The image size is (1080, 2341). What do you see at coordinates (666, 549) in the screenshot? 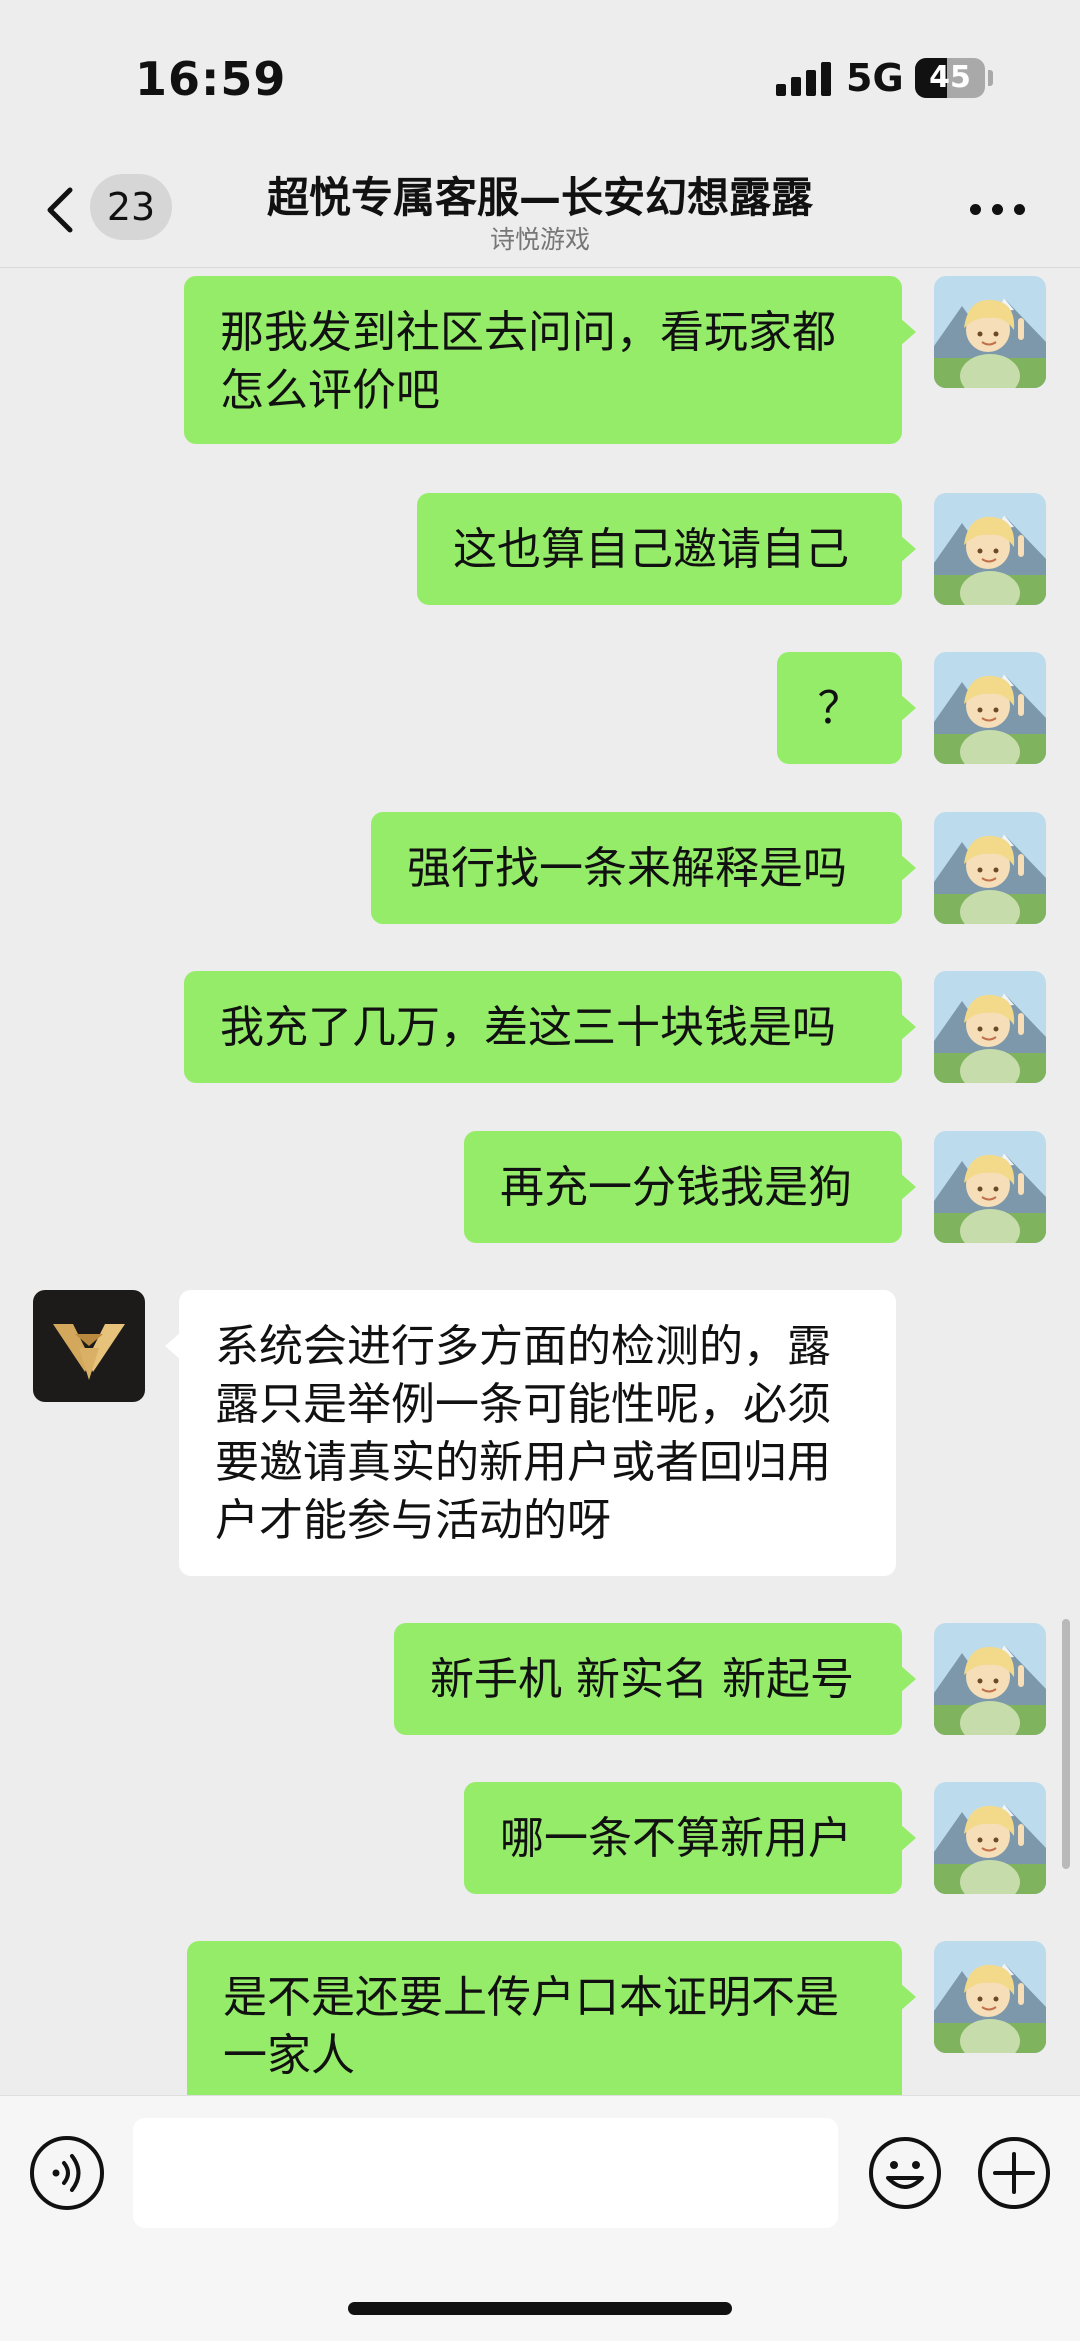
I see `message-bubble-sent: 这也算自己邀请自己` at bounding box center [666, 549].